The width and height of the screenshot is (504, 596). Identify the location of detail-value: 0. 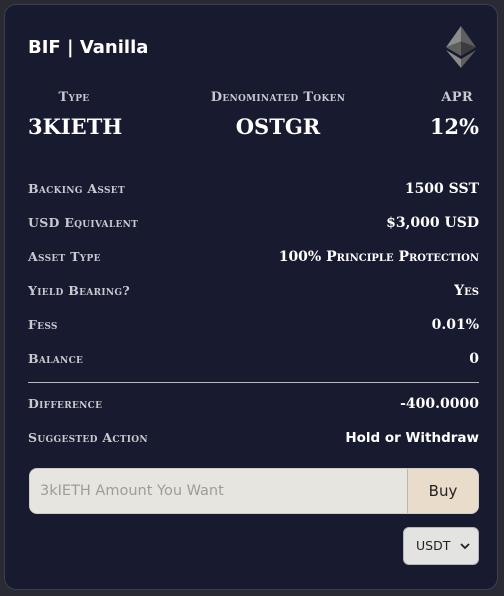
(474, 359).